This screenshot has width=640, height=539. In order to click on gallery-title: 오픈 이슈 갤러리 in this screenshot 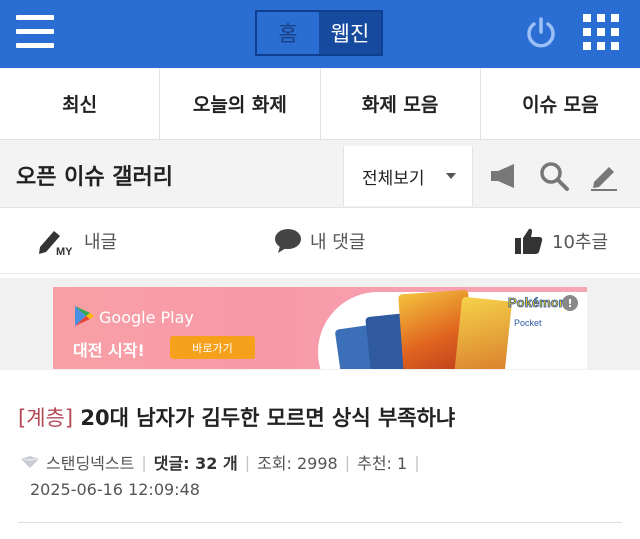, I will do `click(94, 177)`.